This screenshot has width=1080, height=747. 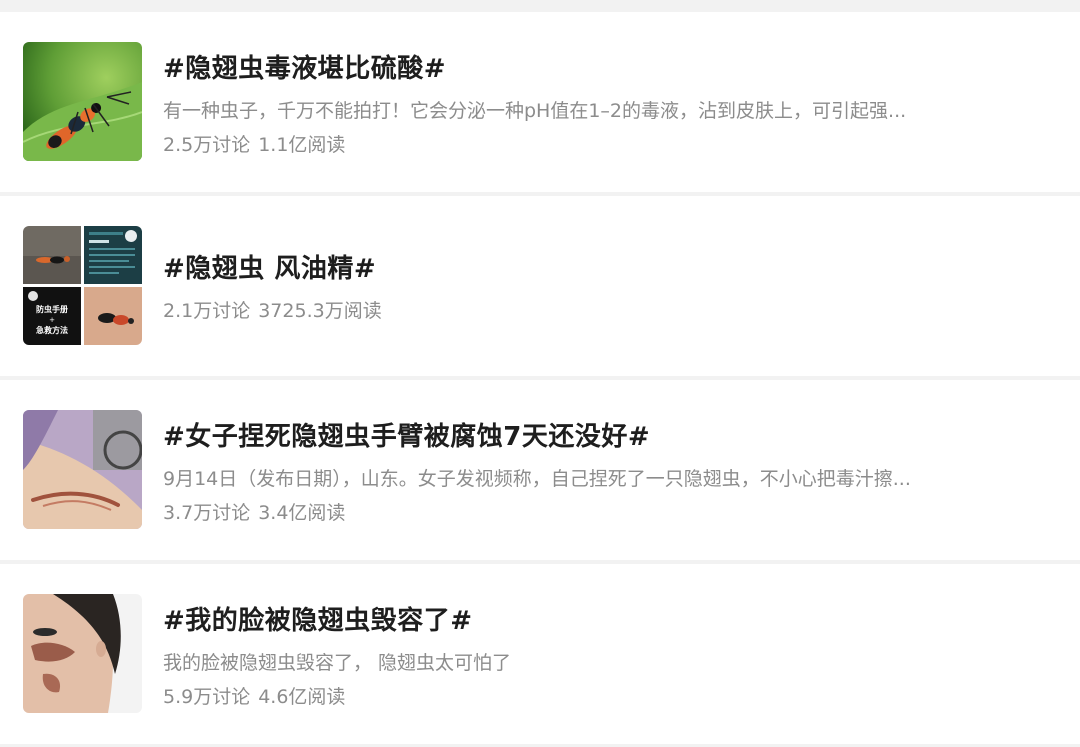 I want to click on discussion-count: 2.1万讨论, so click(x=207, y=311).